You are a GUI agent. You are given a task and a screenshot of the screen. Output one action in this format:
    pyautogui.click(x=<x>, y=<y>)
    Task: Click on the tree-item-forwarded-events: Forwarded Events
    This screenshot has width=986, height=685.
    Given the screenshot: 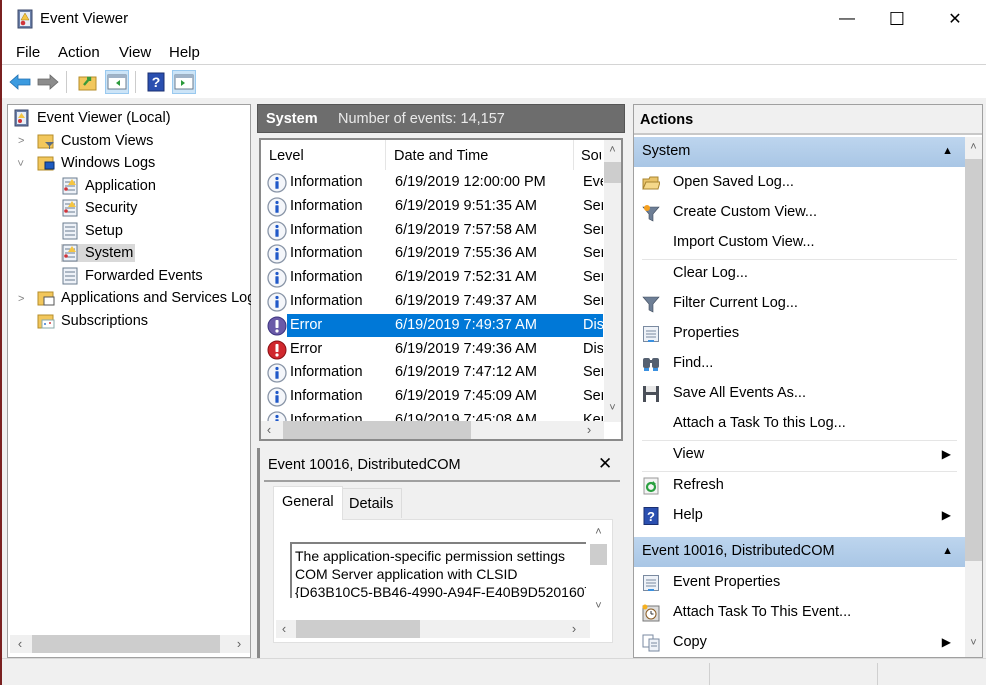 What is the action you would take?
    pyautogui.click(x=132, y=276)
    